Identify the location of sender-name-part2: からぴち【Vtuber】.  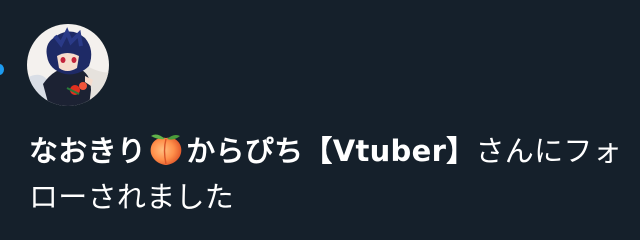
(331, 151).